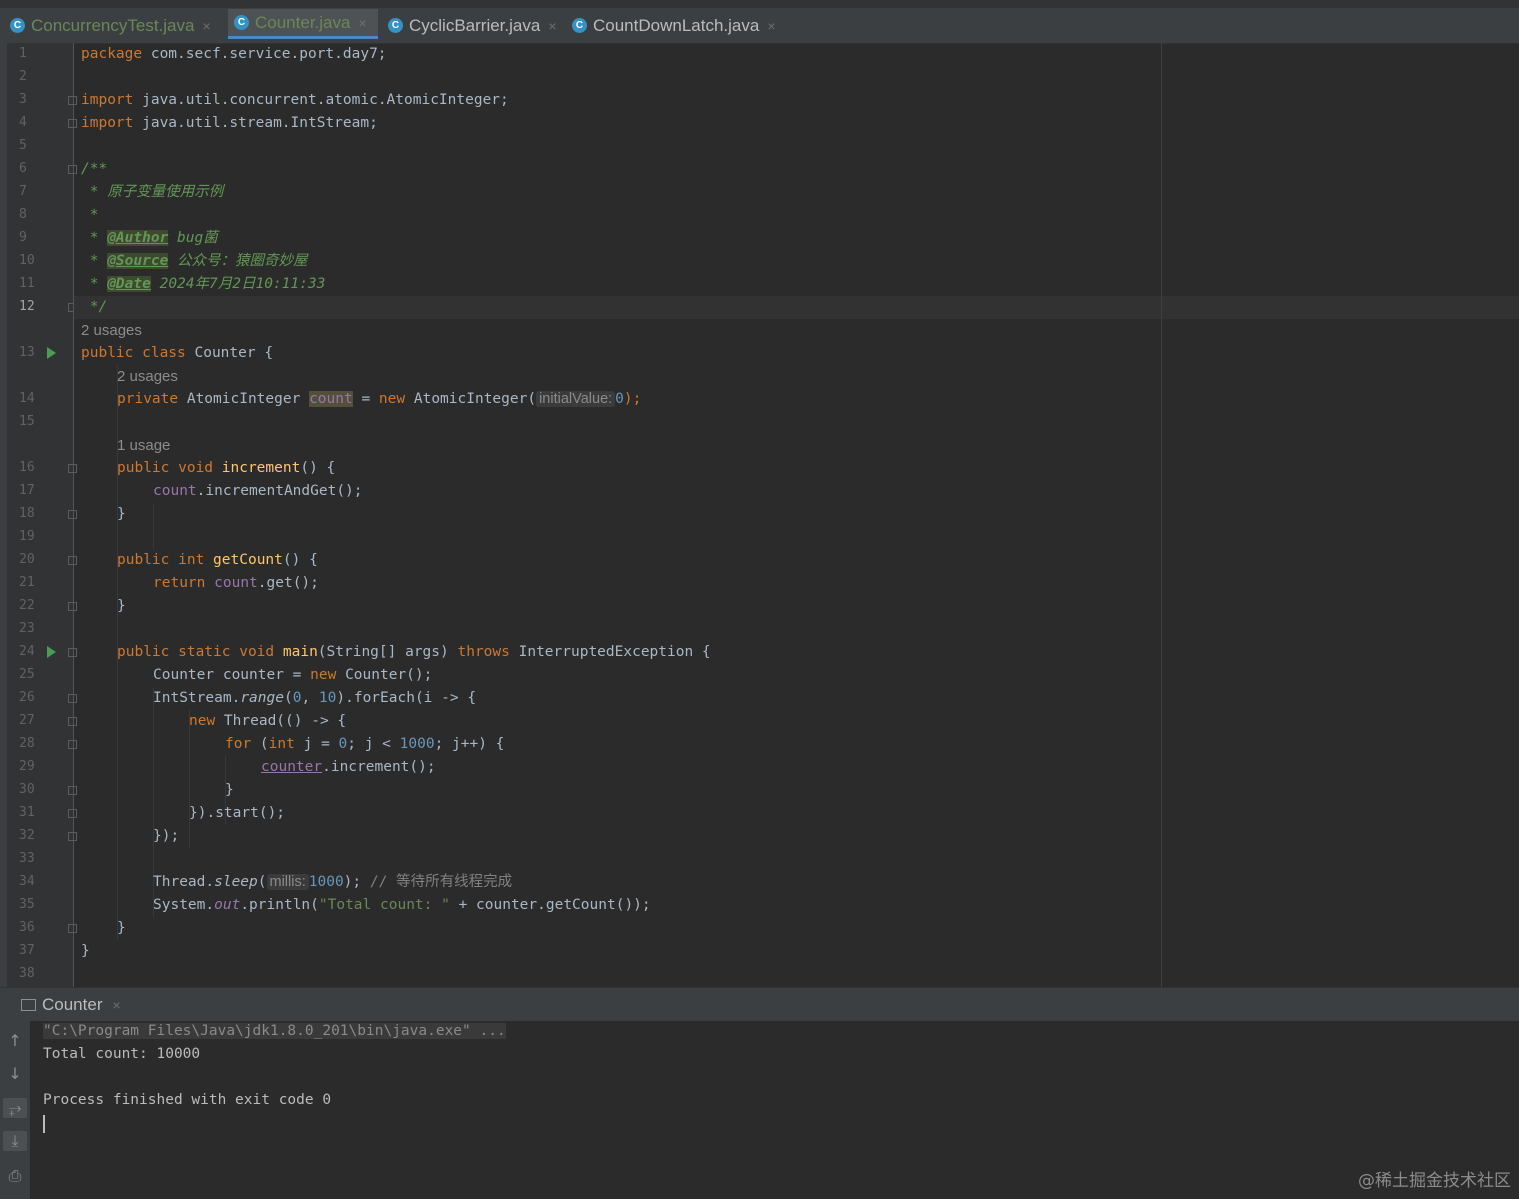 Image resolution: width=1519 pixels, height=1199 pixels. What do you see at coordinates (44, 1124) in the screenshot?
I see `console-caret` at bounding box center [44, 1124].